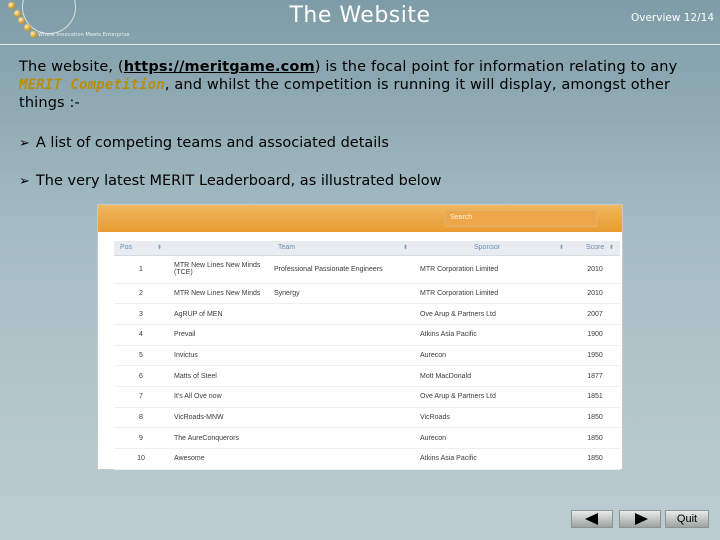  I want to click on table-row: 6 Matts of Steel Mott MacDonald 1877, so click(367, 376).